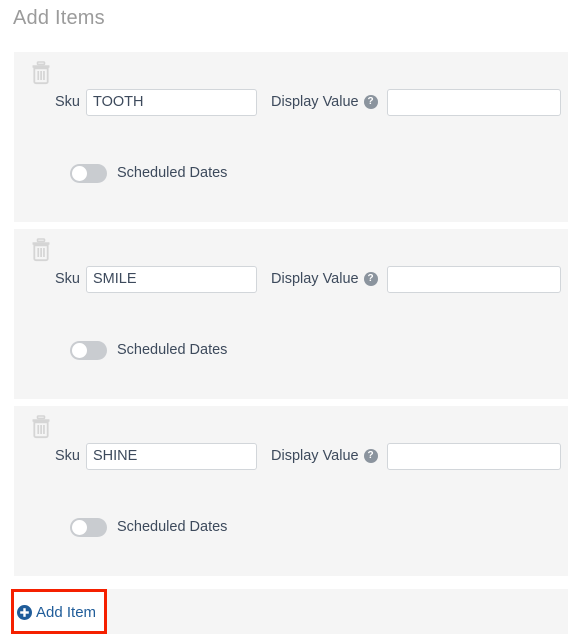 Image resolution: width=568 pixels, height=637 pixels. Describe the element at coordinates (24, 612) in the screenshot. I see `plus-circle-icon` at that location.